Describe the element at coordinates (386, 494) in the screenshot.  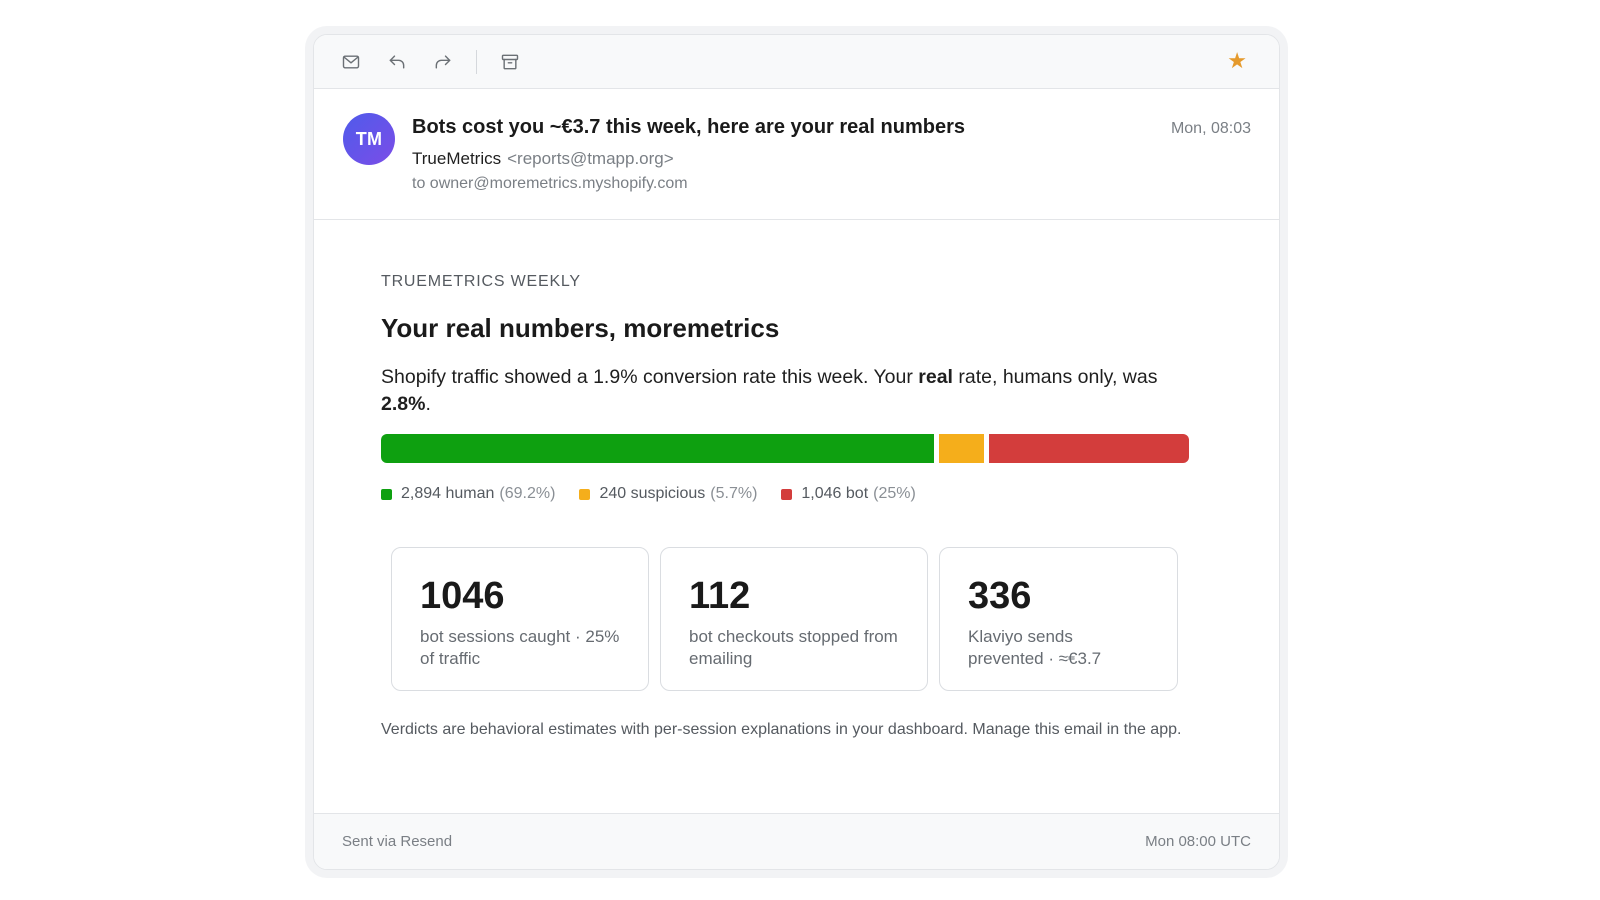
I see `legend-swatch-human` at that location.